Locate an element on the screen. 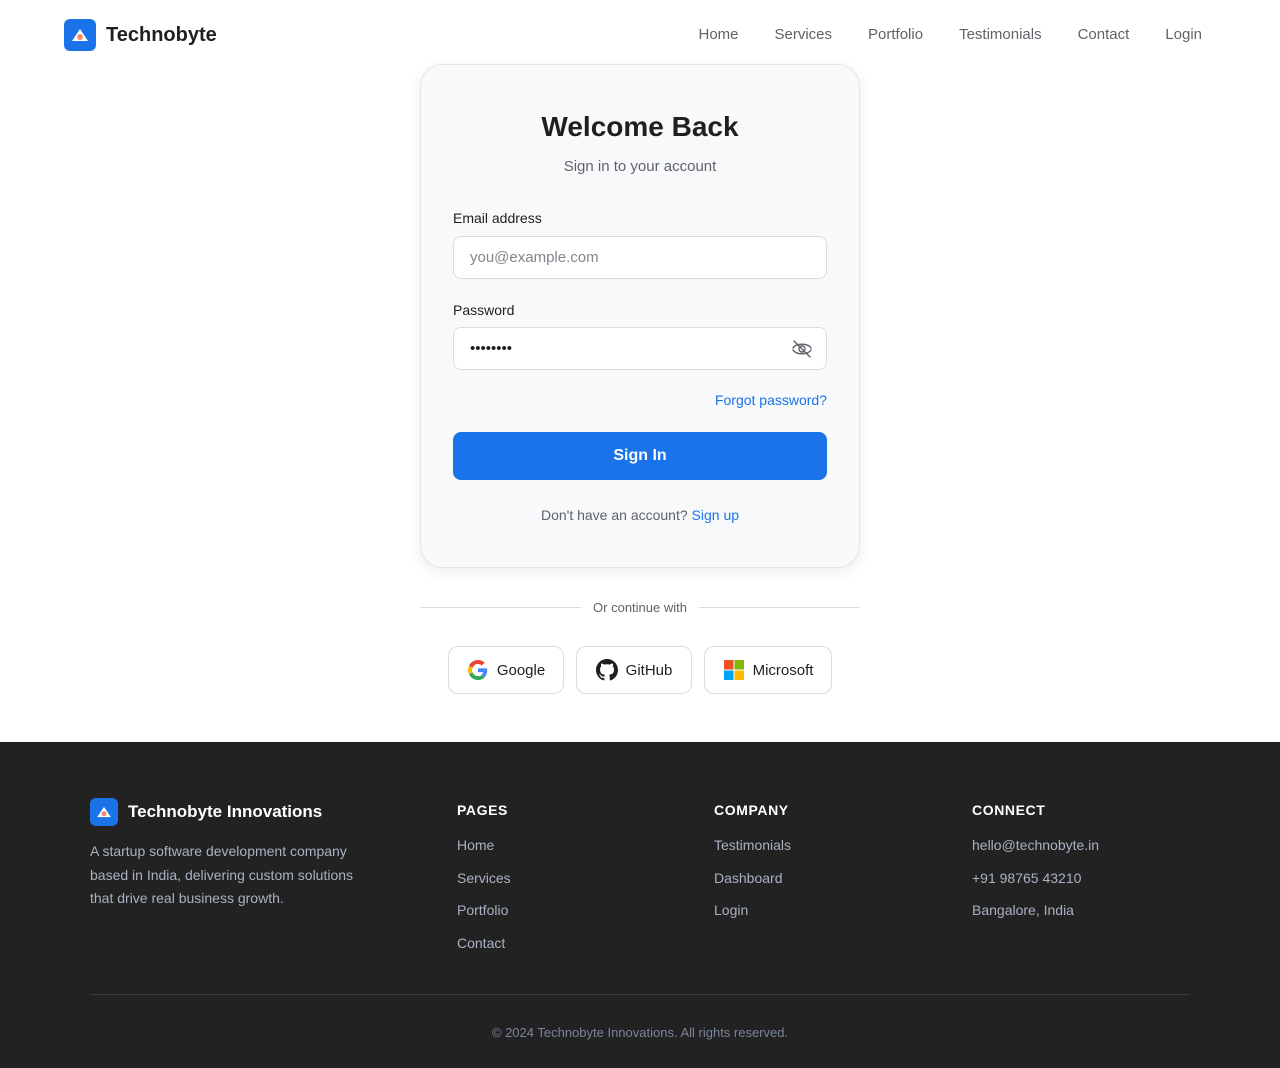 This screenshot has height=1068, width=1280. signup-prompt: Don't have an account? Sign up is located at coordinates (640, 515).